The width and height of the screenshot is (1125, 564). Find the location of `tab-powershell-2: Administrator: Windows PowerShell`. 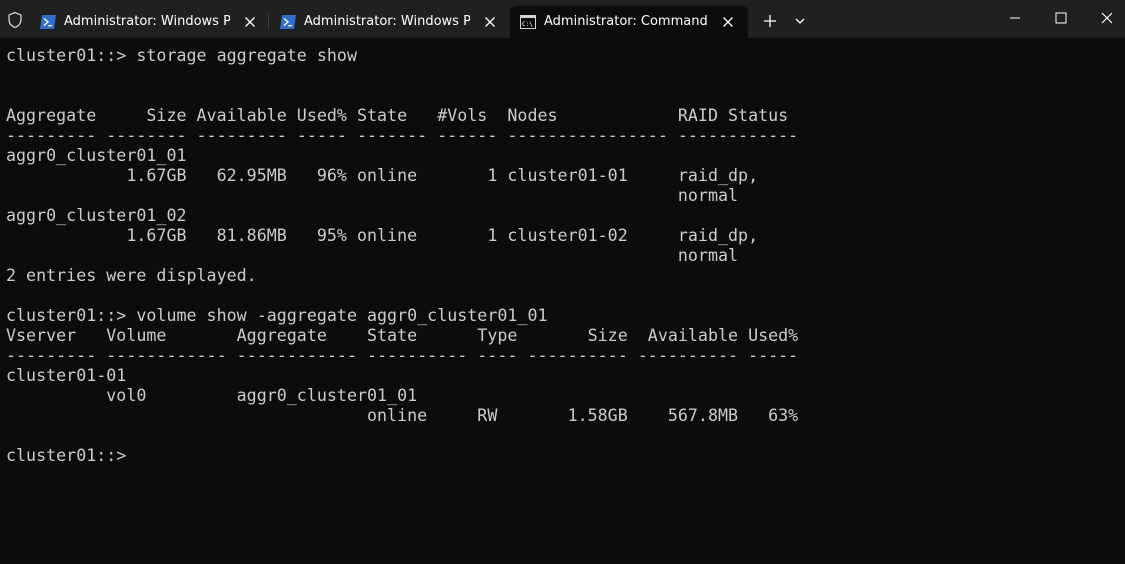

tab-powershell-2: Administrator: Windows PowerShell is located at coordinates (388, 22).